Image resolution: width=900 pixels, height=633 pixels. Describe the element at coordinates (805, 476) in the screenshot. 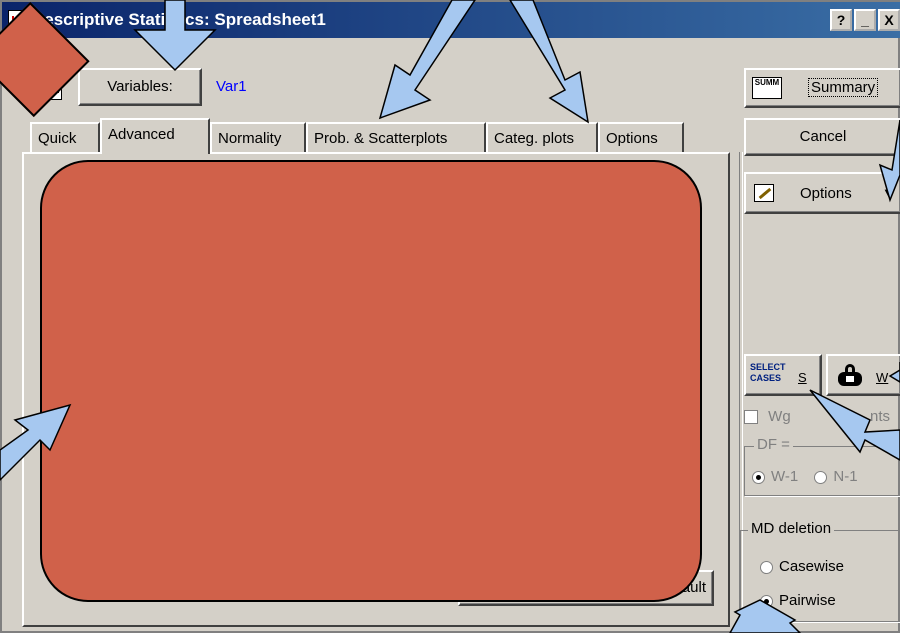

I see `df-radio-row: W-1 N-1` at that location.